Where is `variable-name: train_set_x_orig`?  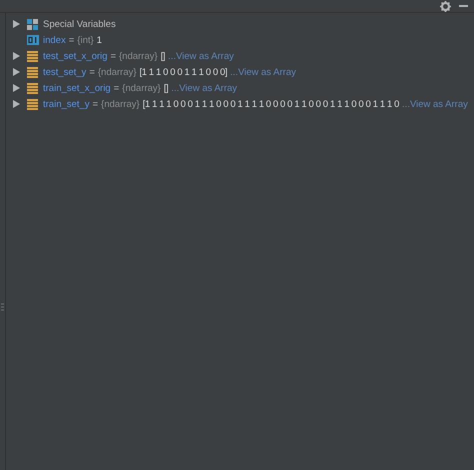 variable-name: train_set_x_orig is located at coordinates (77, 88).